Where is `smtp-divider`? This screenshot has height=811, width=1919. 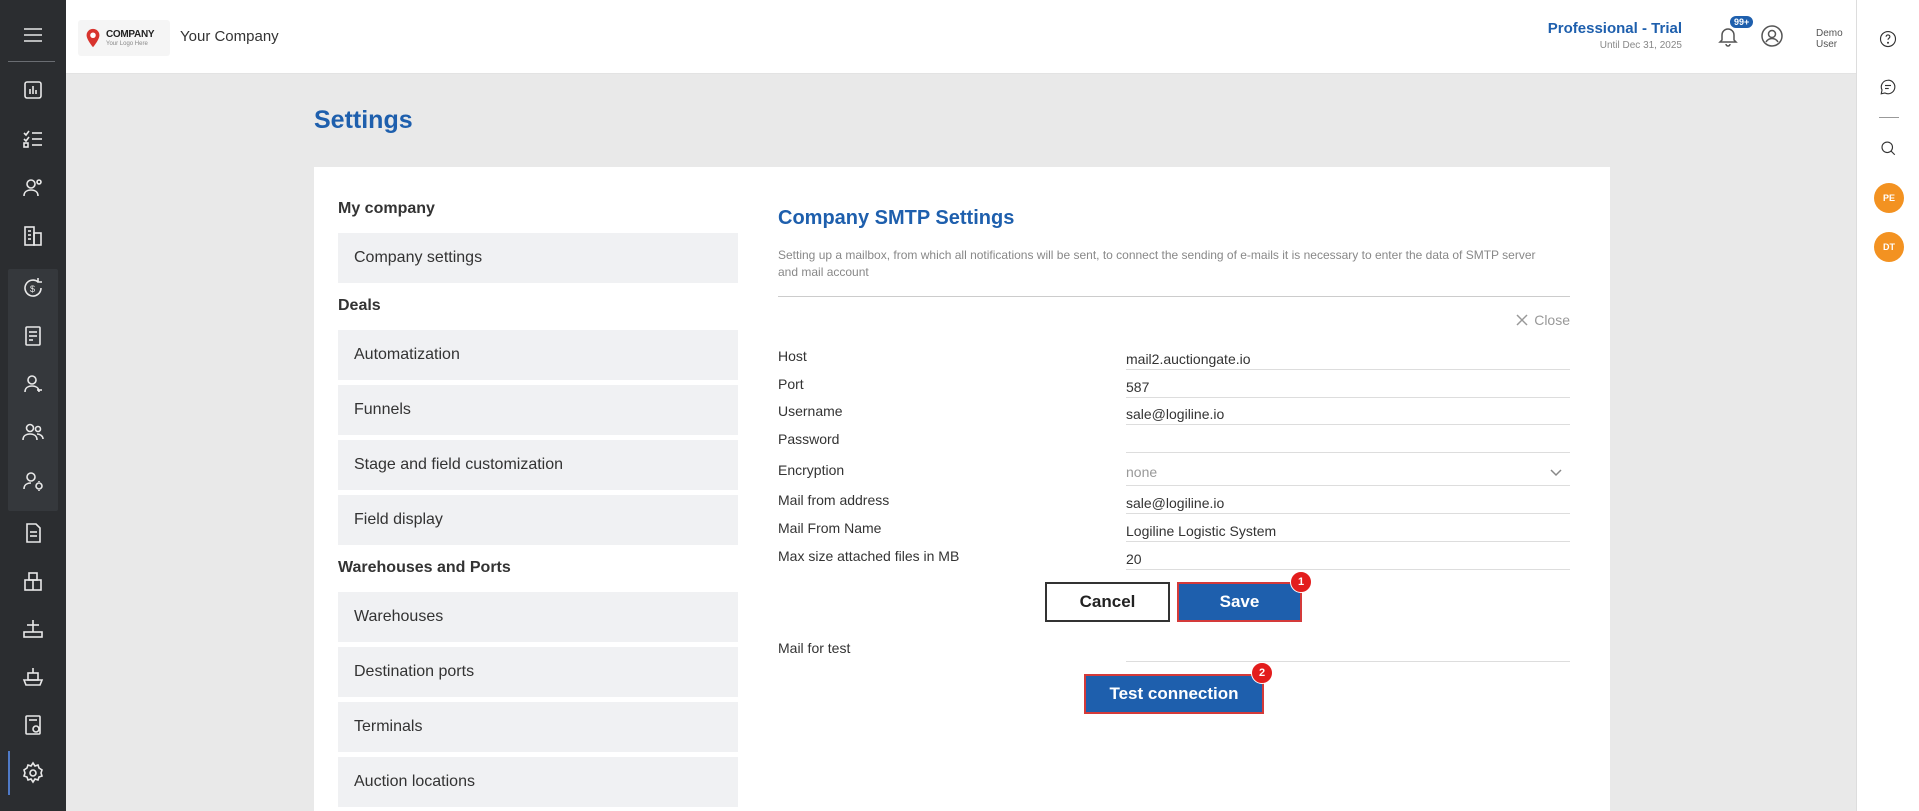
smtp-divider is located at coordinates (1174, 296).